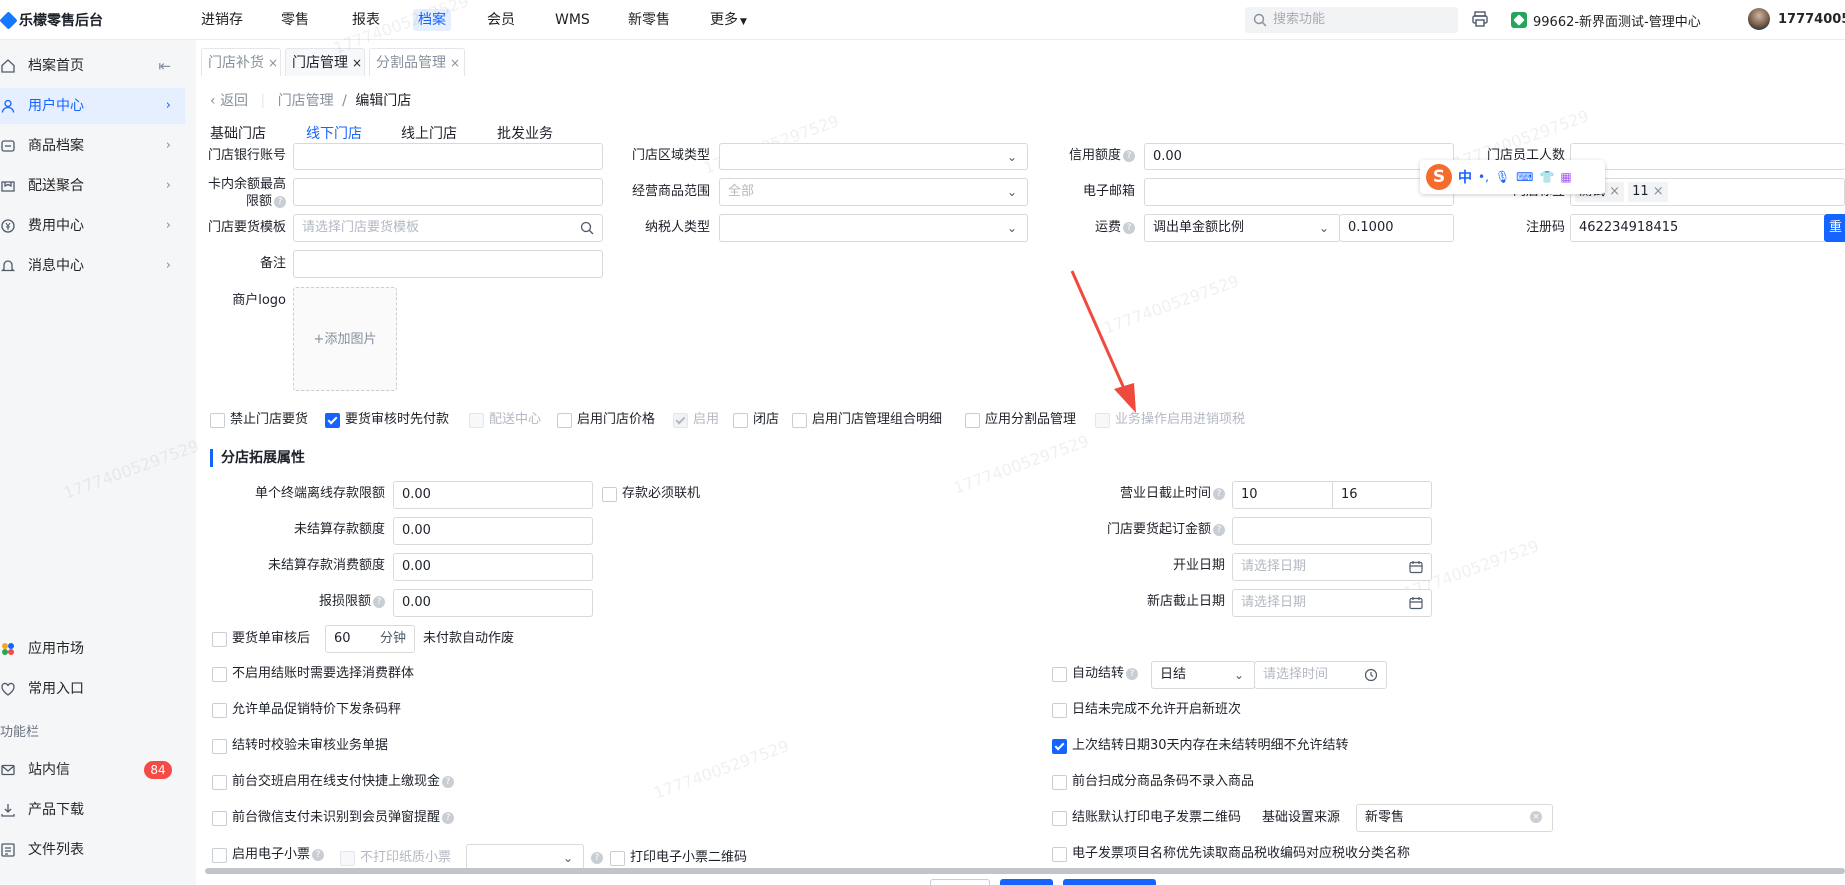  Describe the element at coordinates (1502, 177) in the screenshot. I see `microphone-icon: 🎙` at that location.